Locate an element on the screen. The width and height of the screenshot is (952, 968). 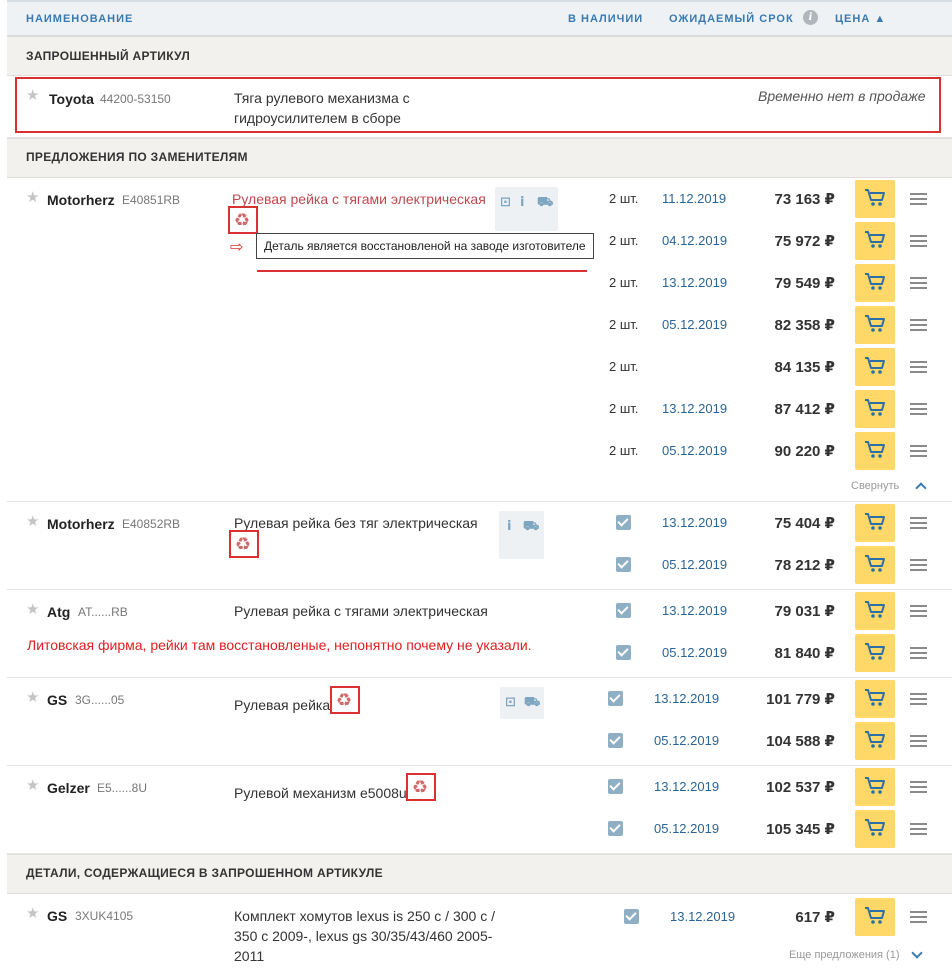
delivery-date: 11.12.2019 is located at coordinates (694, 198).